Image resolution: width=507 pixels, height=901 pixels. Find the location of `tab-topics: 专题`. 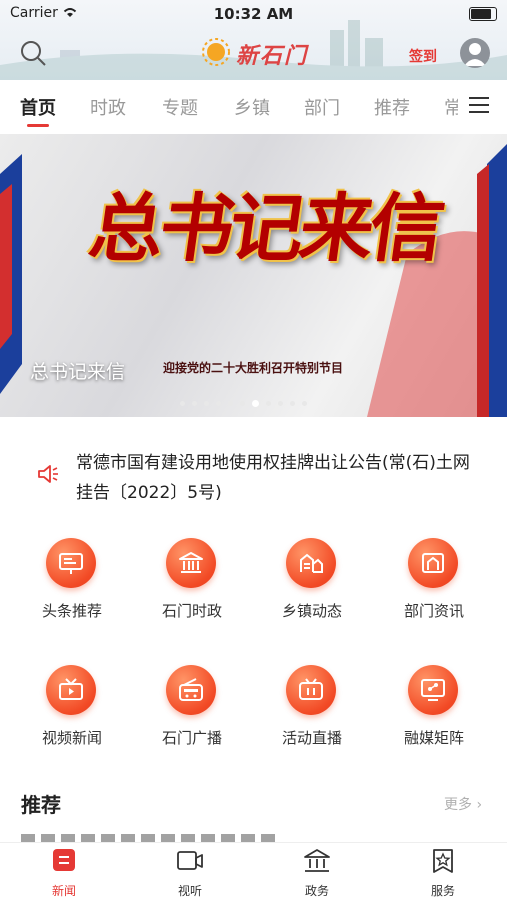

tab-topics: 专题 is located at coordinates (180, 107).